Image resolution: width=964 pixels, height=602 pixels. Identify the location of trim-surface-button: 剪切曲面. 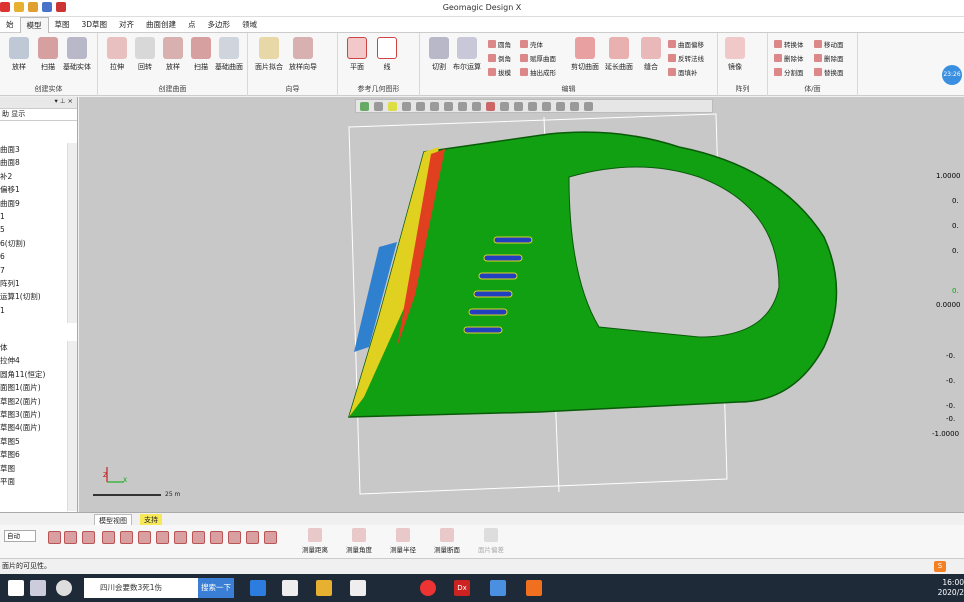
(585, 54).